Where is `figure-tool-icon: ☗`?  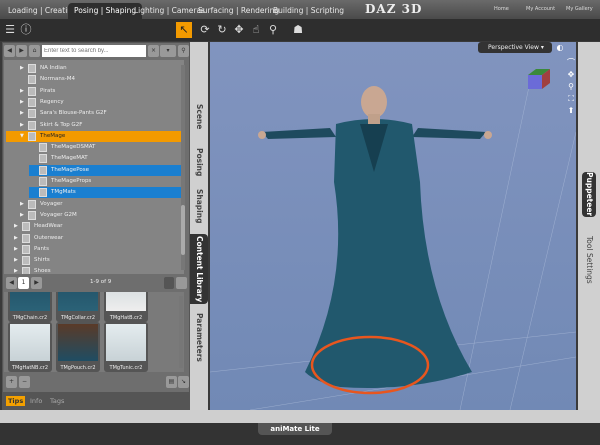 figure-tool-icon: ☗ is located at coordinates (298, 30).